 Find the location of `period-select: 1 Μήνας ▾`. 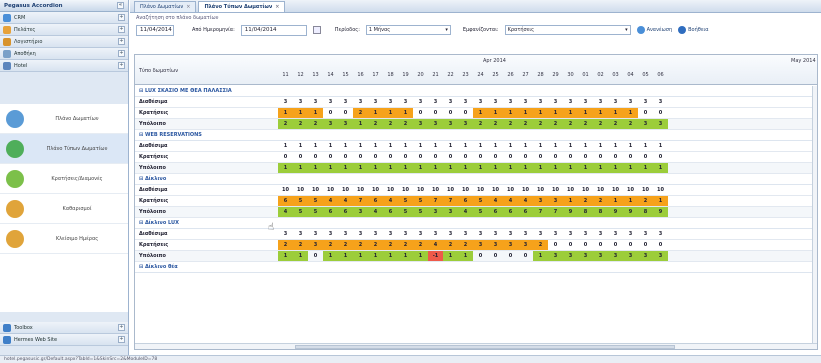

period-select: 1 Μήνας ▾ is located at coordinates (408, 30).